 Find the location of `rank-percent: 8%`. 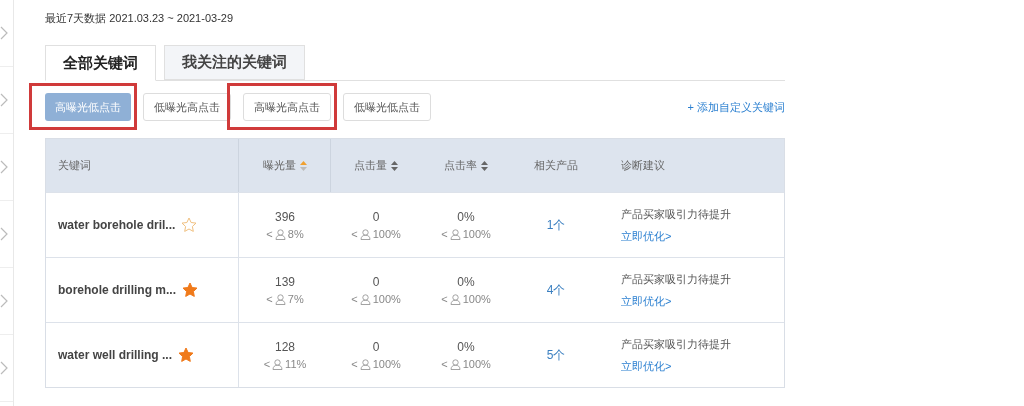

rank-percent: 8% is located at coordinates (295, 234).